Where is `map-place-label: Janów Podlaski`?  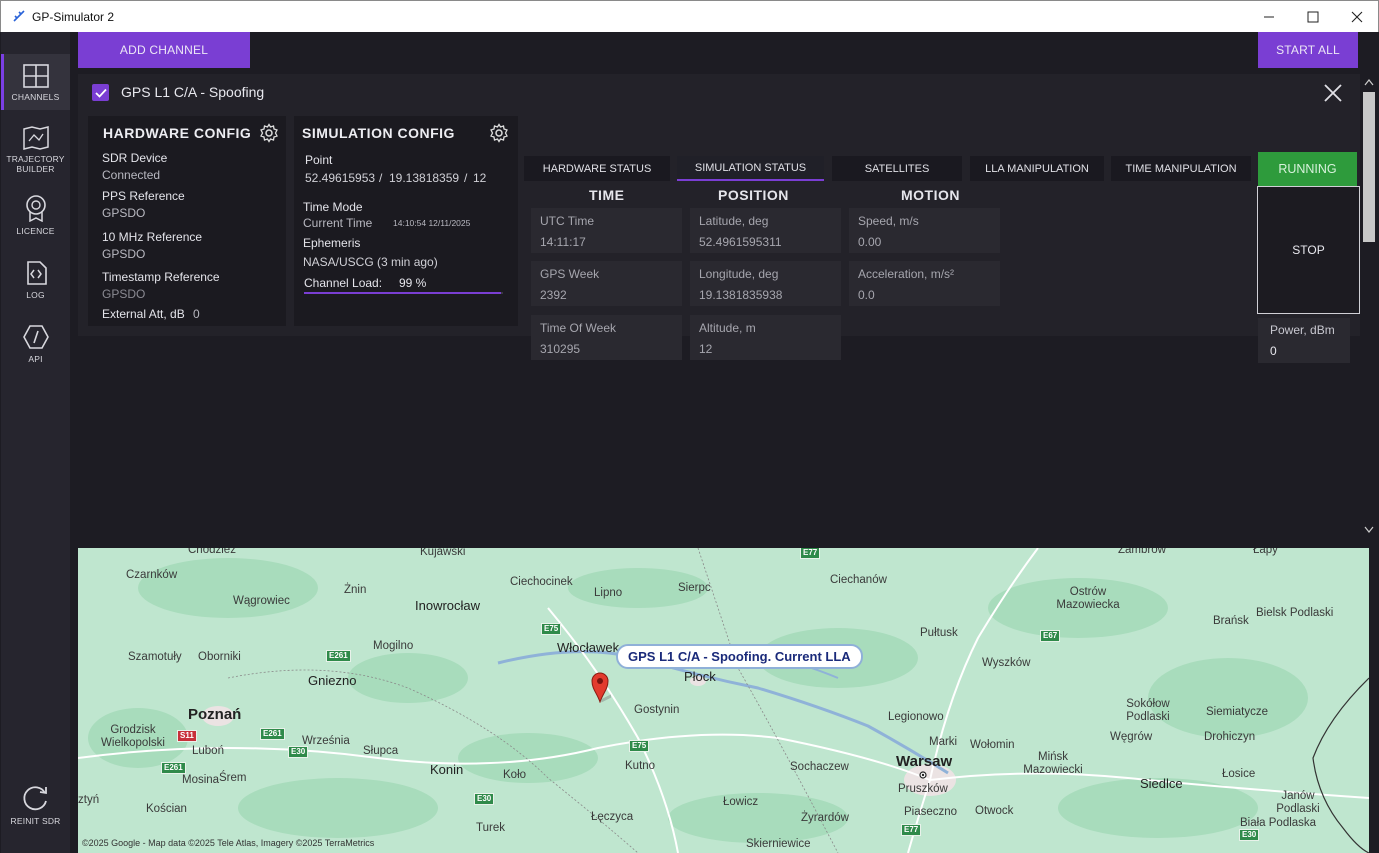
map-place-label: Janów Podlaski is located at coordinates (1298, 802).